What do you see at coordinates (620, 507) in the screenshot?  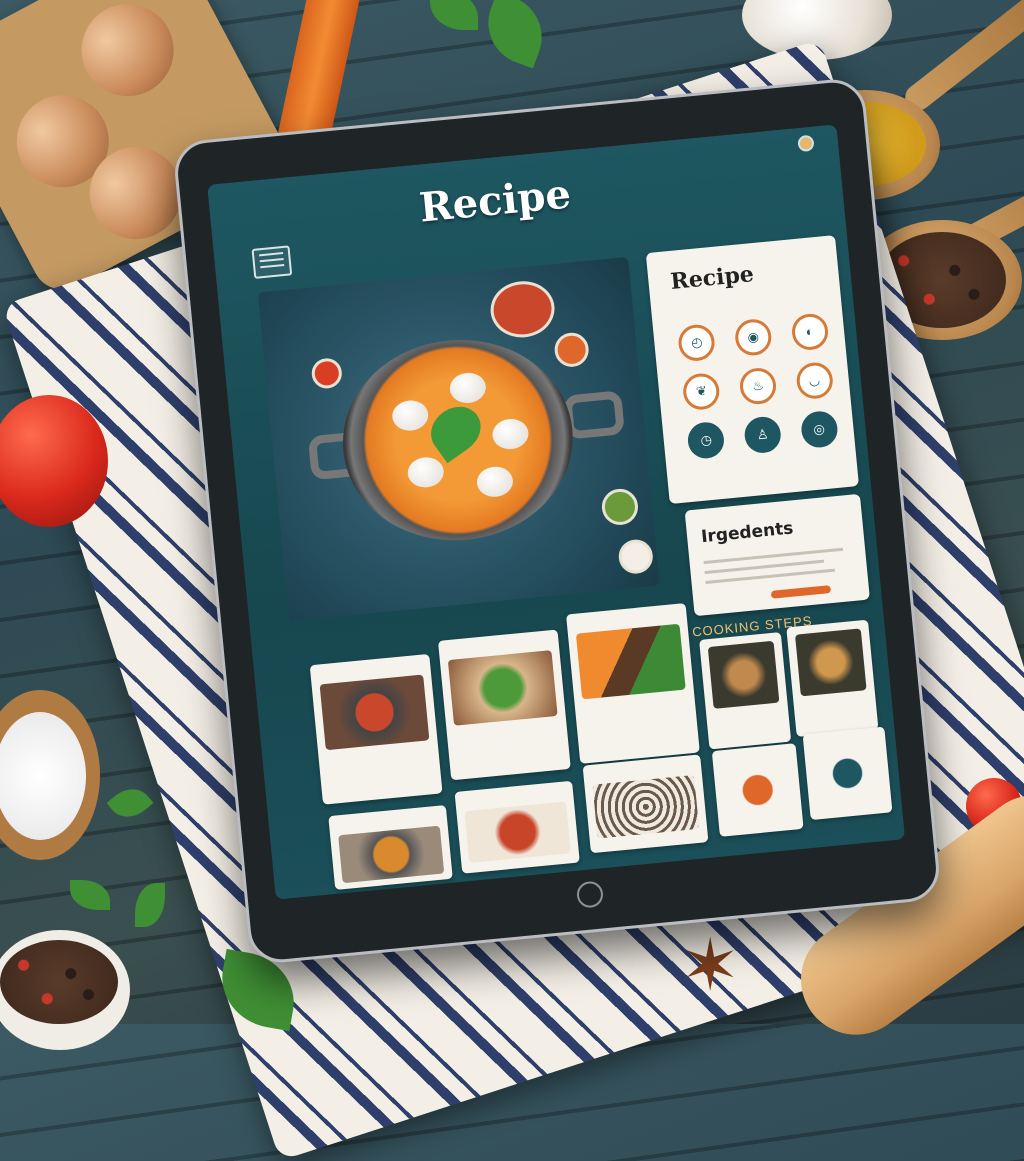 I see `herb-bowl` at bounding box center [620, 507].